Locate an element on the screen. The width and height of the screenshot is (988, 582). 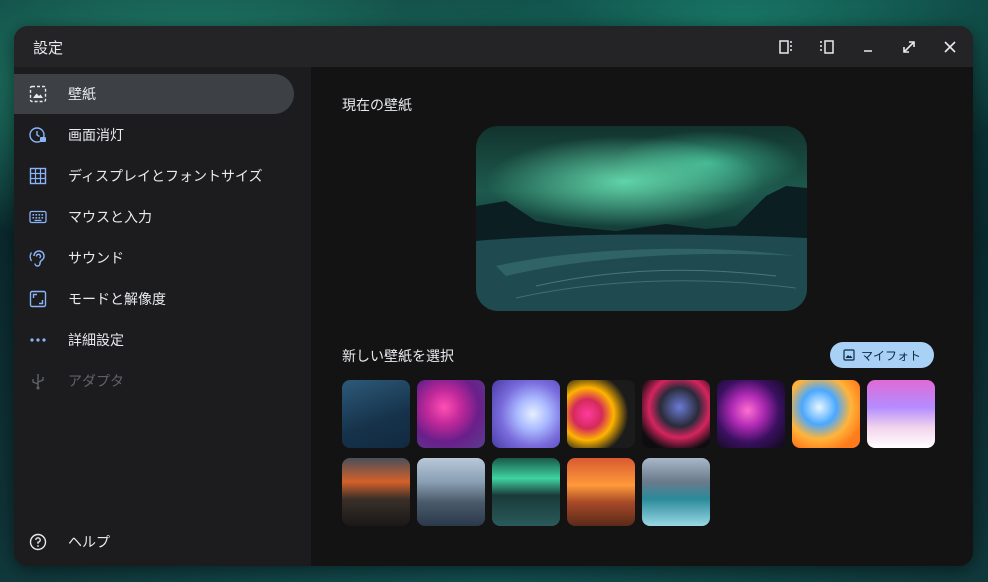
sidebar-item-mode-resolution: モードと解像度 is located at coordinates (154, 299).